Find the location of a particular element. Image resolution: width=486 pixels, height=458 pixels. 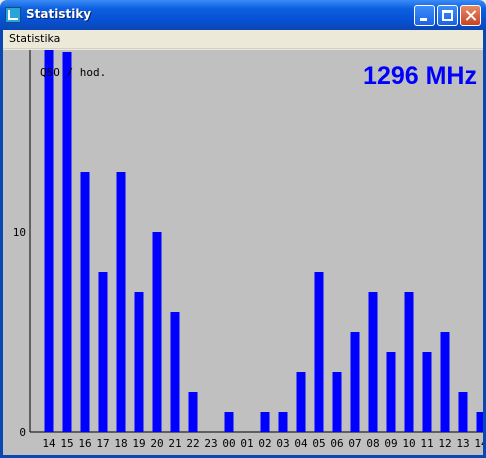

x-tick-label: 15 is located at coordinates (66, 443).